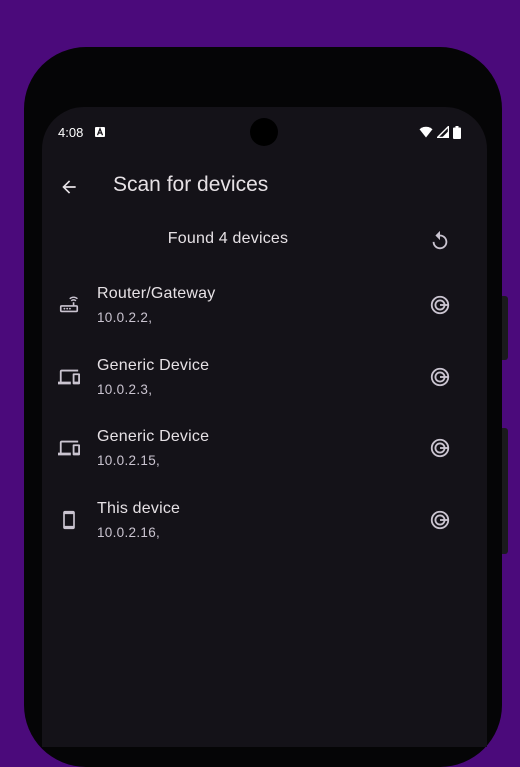  What do you see at coordinates (191, 184) in the screenshot?
I see `page-title: Scan for devices` at bounding box center [191, 184].